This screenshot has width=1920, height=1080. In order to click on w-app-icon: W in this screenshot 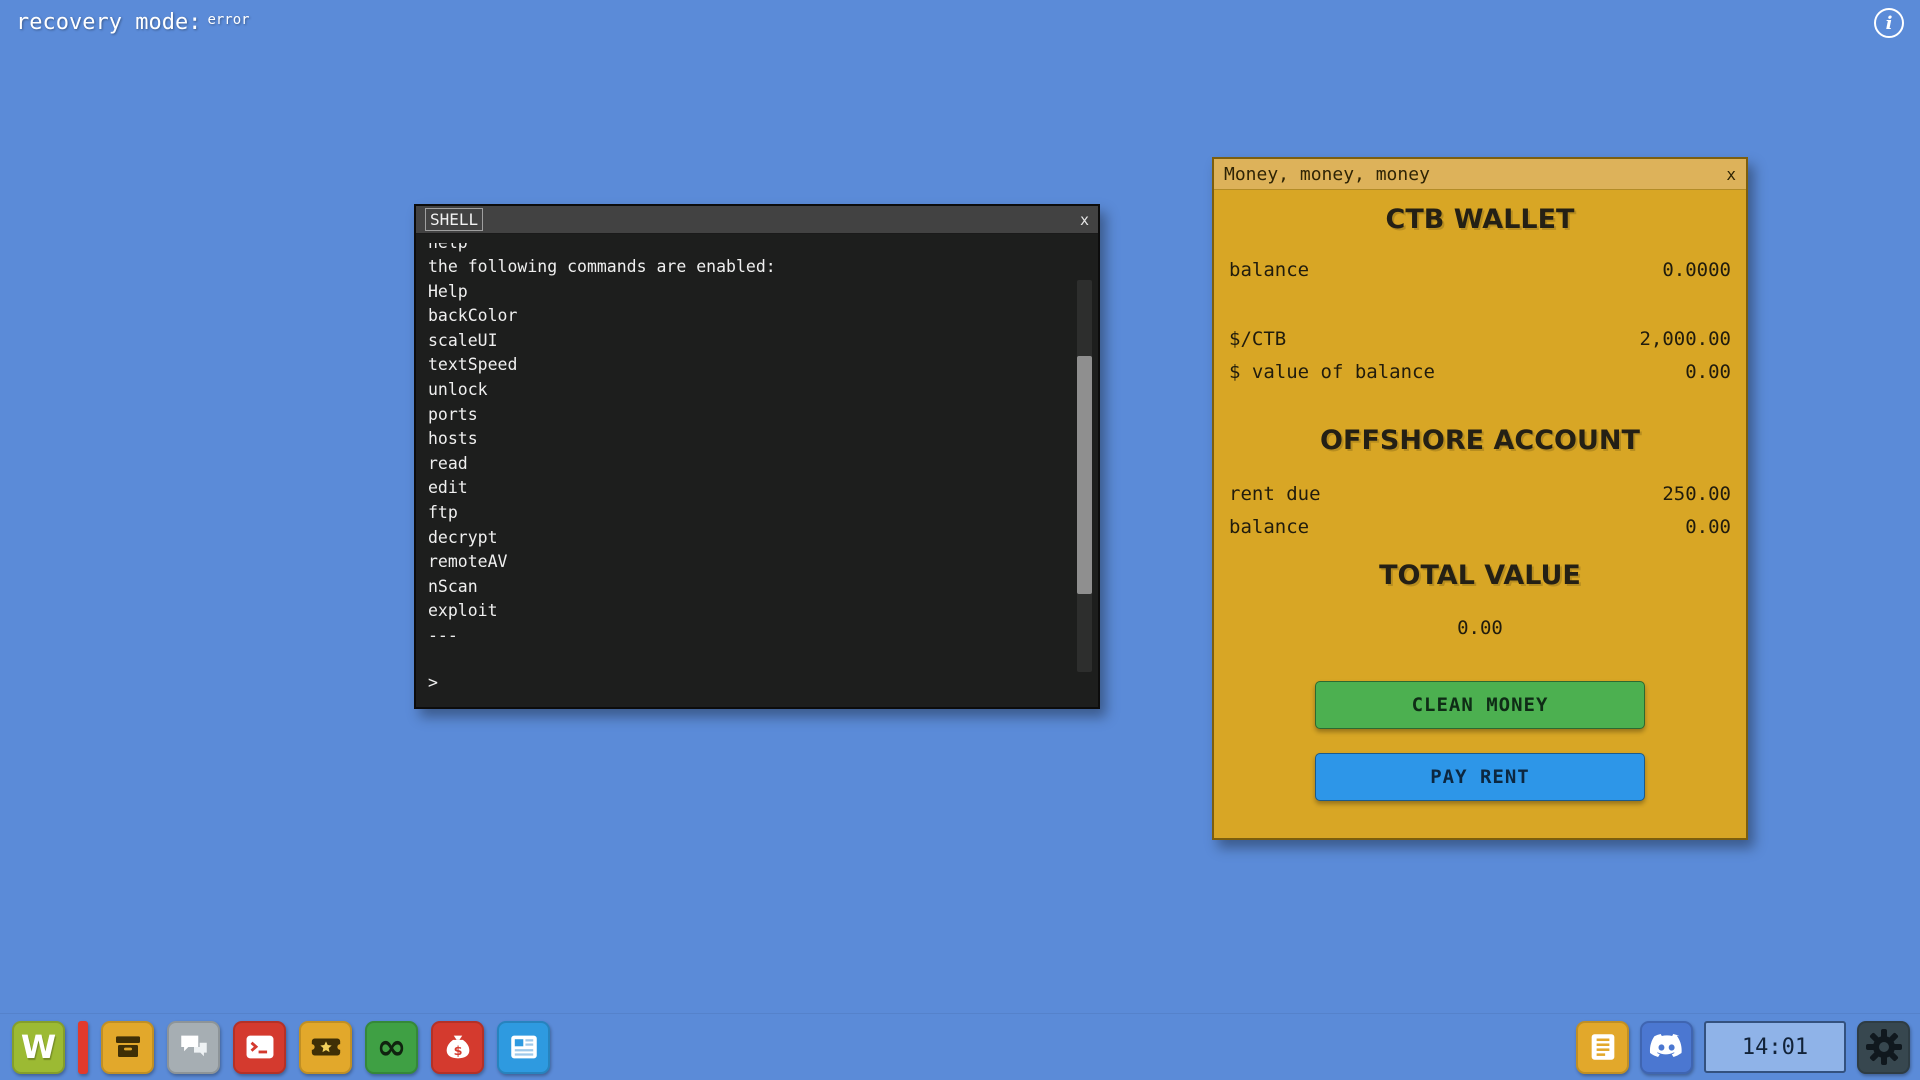, I will do `click(38, 1047)`.